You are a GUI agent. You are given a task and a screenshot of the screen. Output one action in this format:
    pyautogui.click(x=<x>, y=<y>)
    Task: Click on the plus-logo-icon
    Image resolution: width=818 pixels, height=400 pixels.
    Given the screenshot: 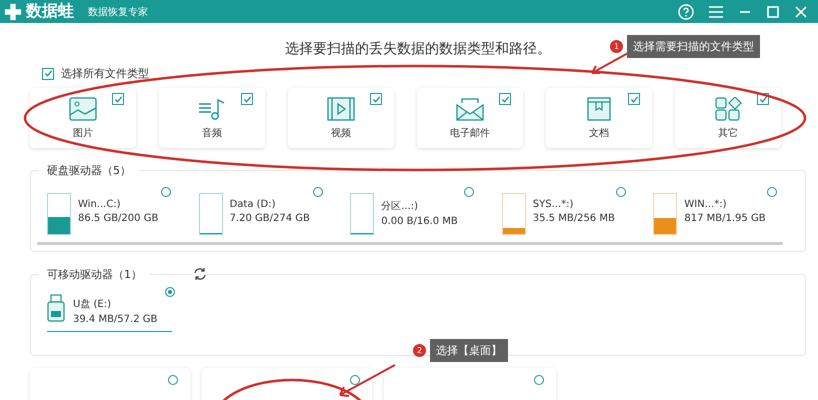 What is the action you would take?
    pyautogui.click(x=13, y=11)
    